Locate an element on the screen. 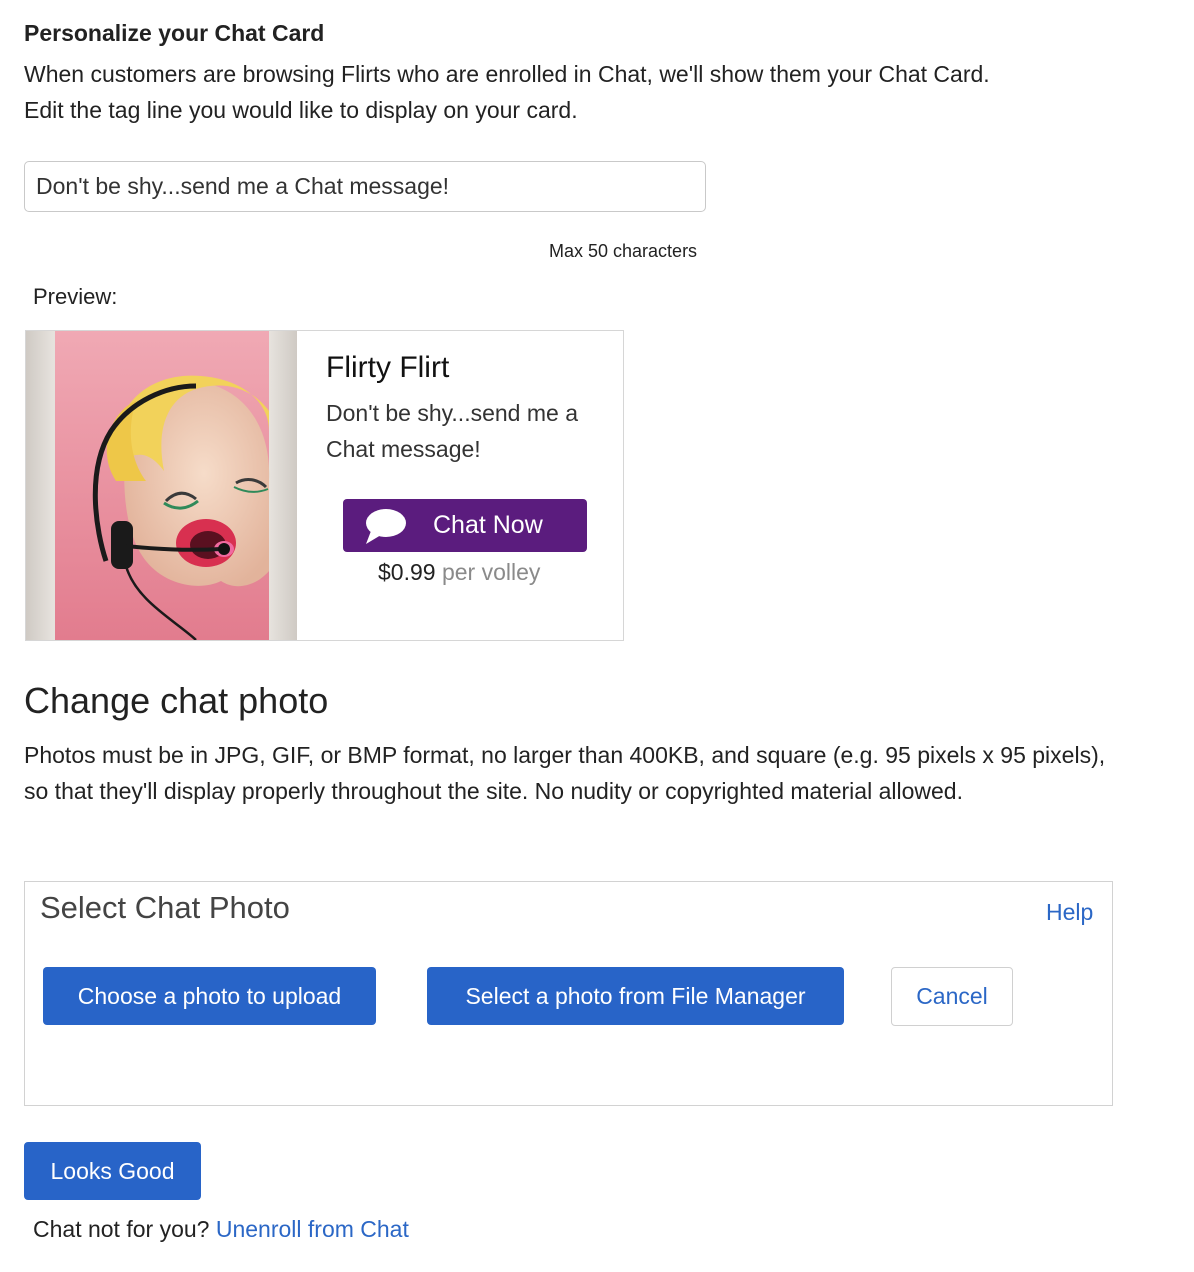 Image resolution: width=1194 pixels, height=1272 pixels. chat-card-photo is located at coordinates (161, 485).